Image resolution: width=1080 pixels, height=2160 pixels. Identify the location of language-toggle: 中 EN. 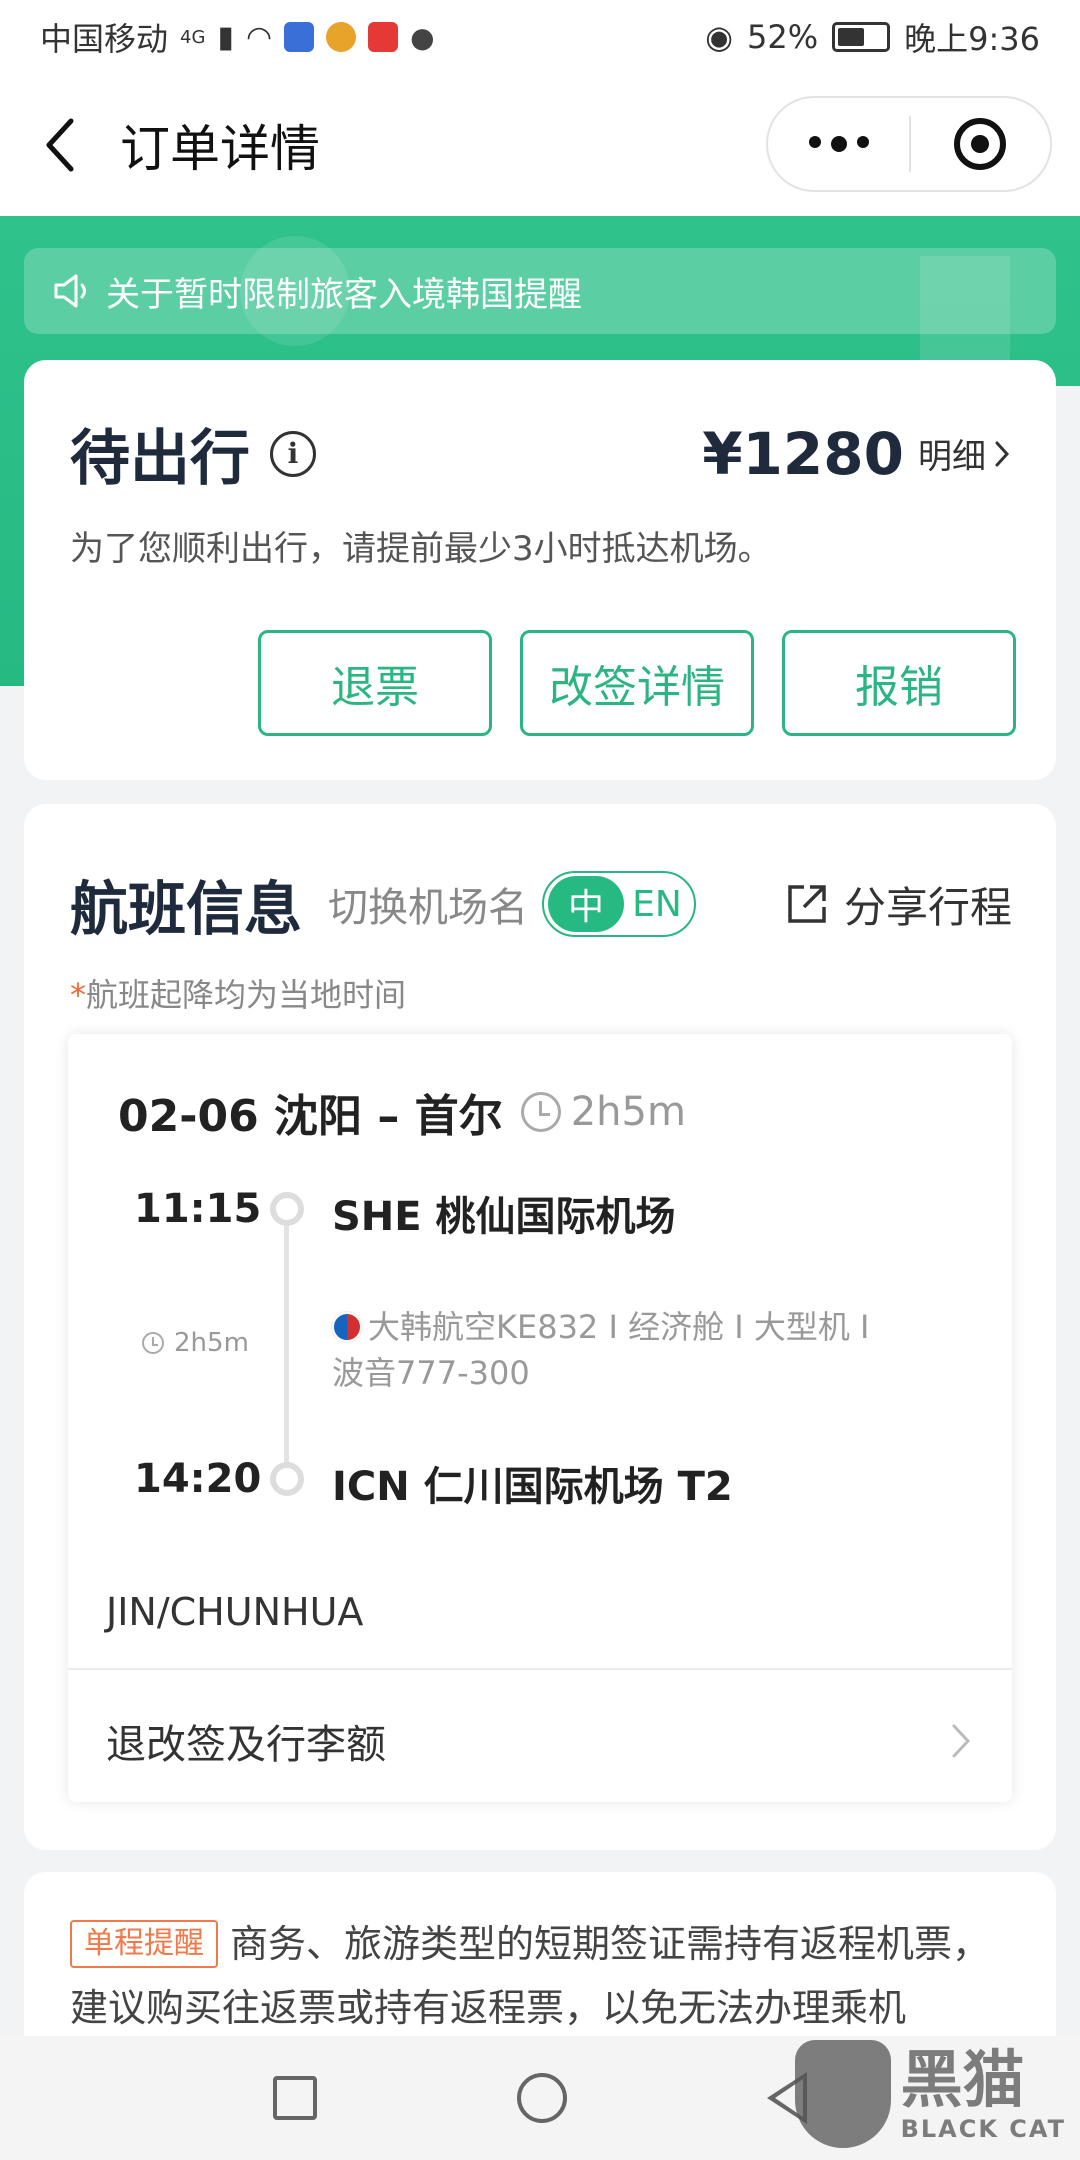
(619, 904).